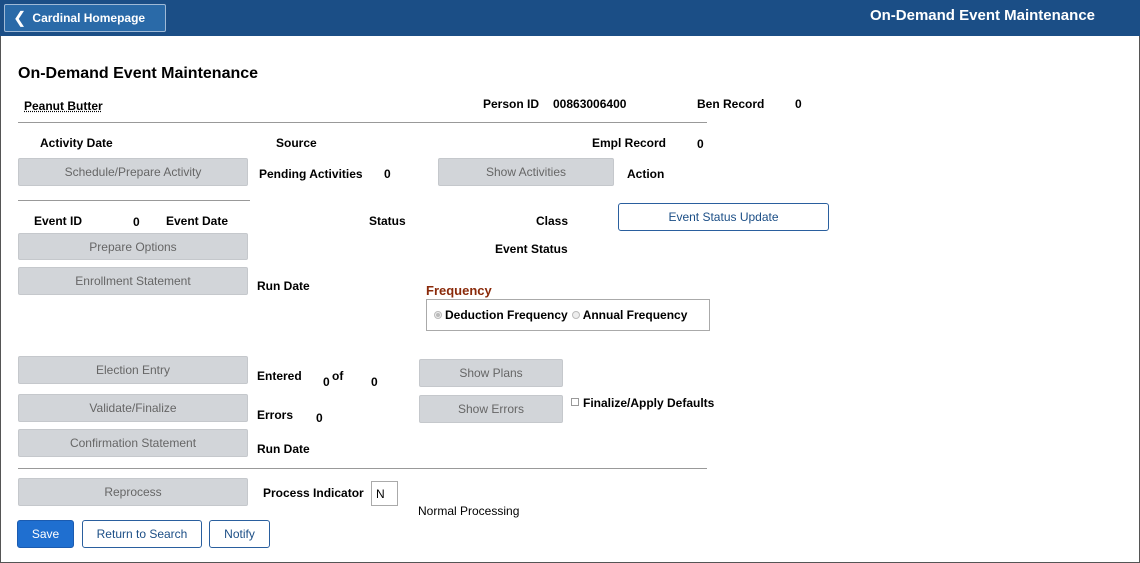 This screenshot has height=563, width=1140. I want to click on event-status-label: Event Status, so click(531, 249).